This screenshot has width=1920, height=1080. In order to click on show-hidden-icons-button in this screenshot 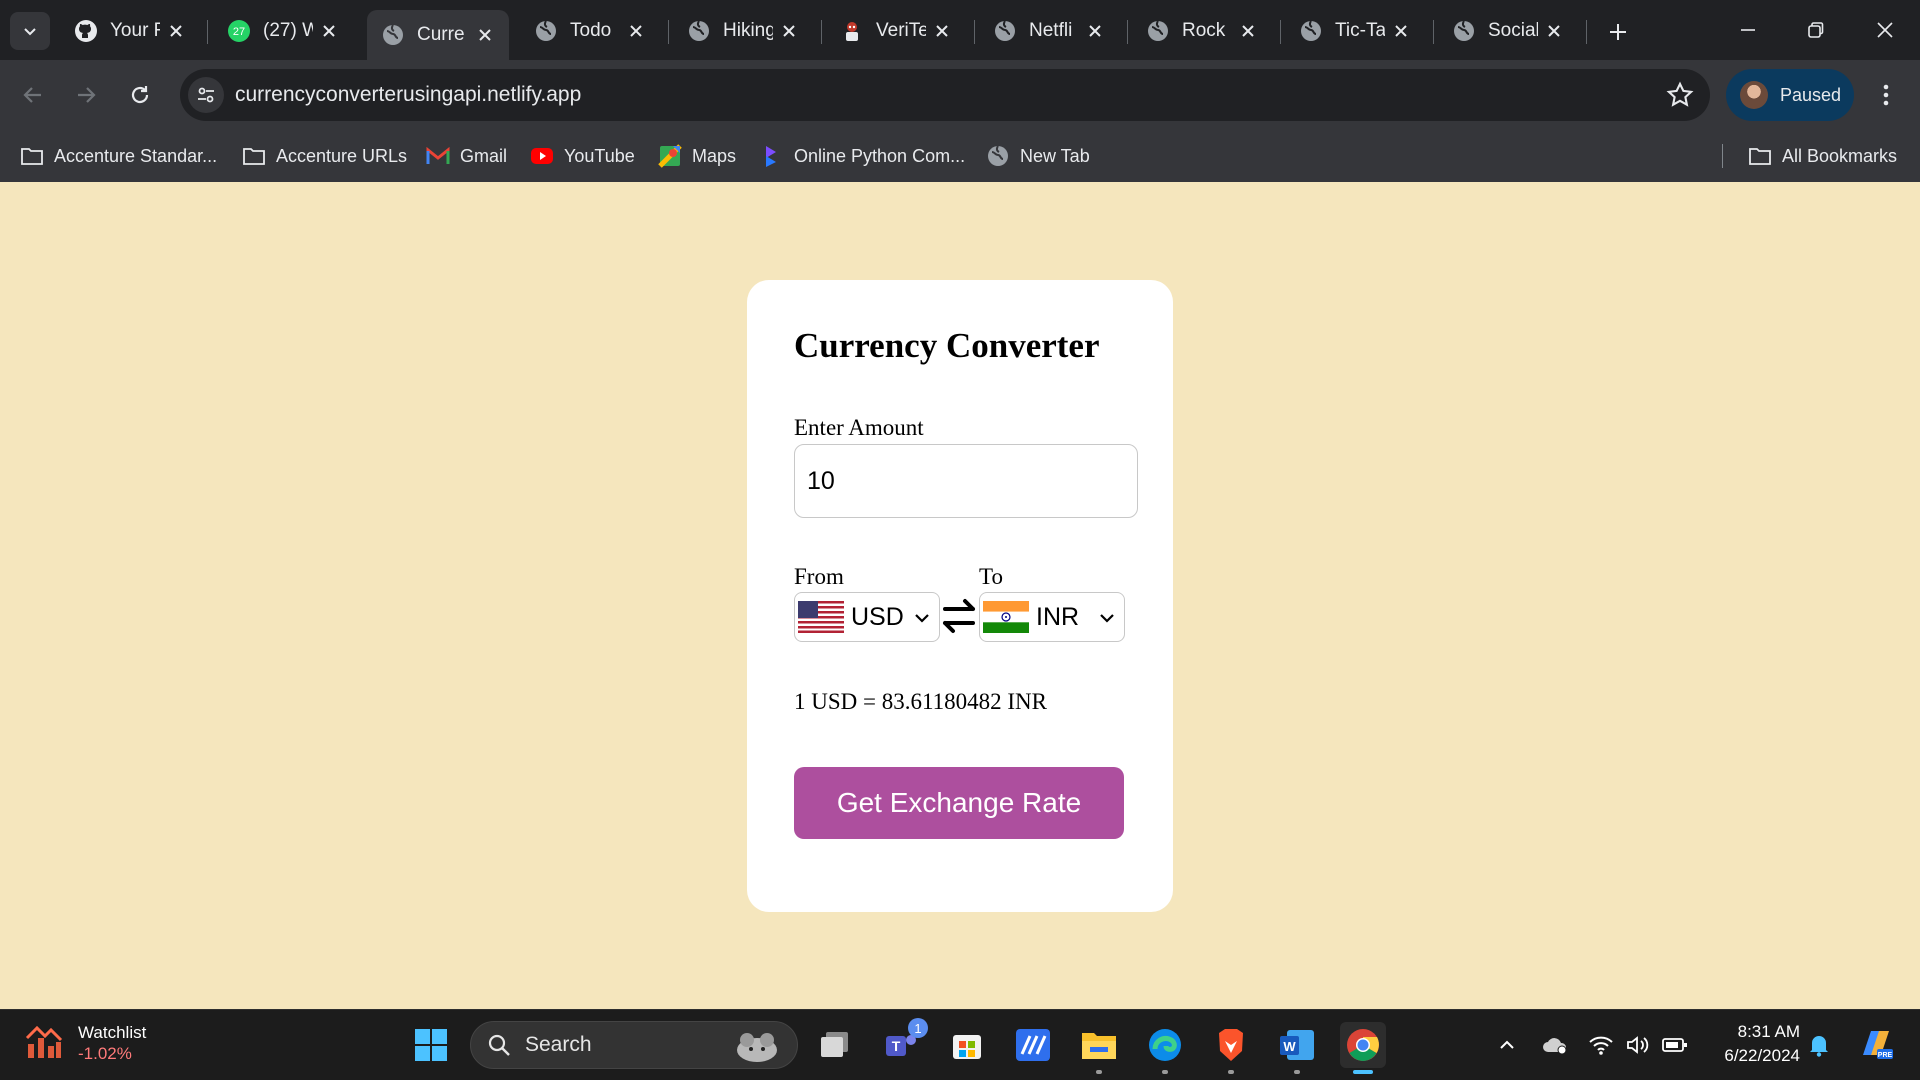, I will do `click(1507, 1045)`.